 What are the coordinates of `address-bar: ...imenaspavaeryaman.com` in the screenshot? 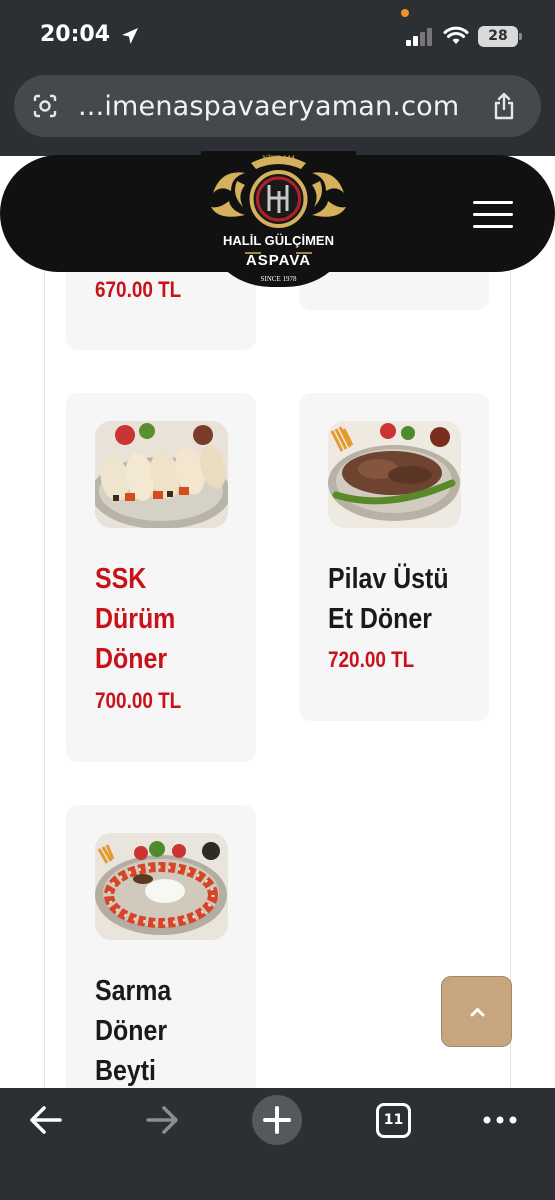 It's located at (277, 106).